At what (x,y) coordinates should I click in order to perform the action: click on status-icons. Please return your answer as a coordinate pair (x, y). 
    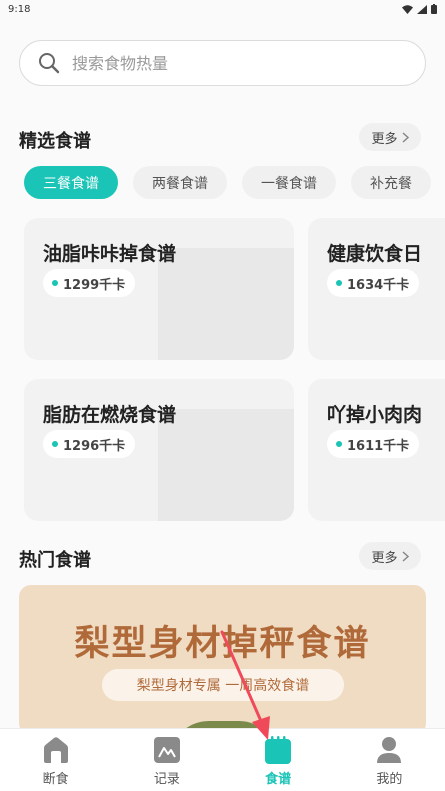
    Looking at the image, I should click on (419, 9).